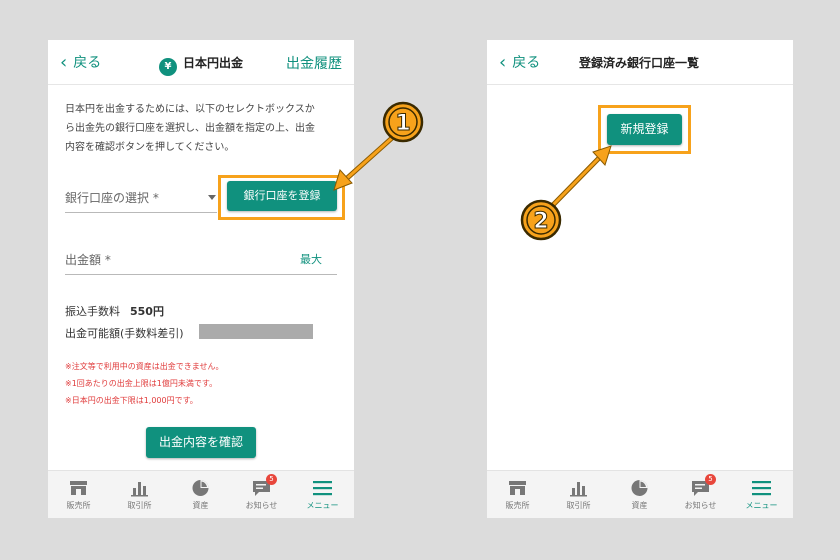  I want to click on description-line: 日本円を出金するためには、以下のセレクトボックスか, so click(190, 109).